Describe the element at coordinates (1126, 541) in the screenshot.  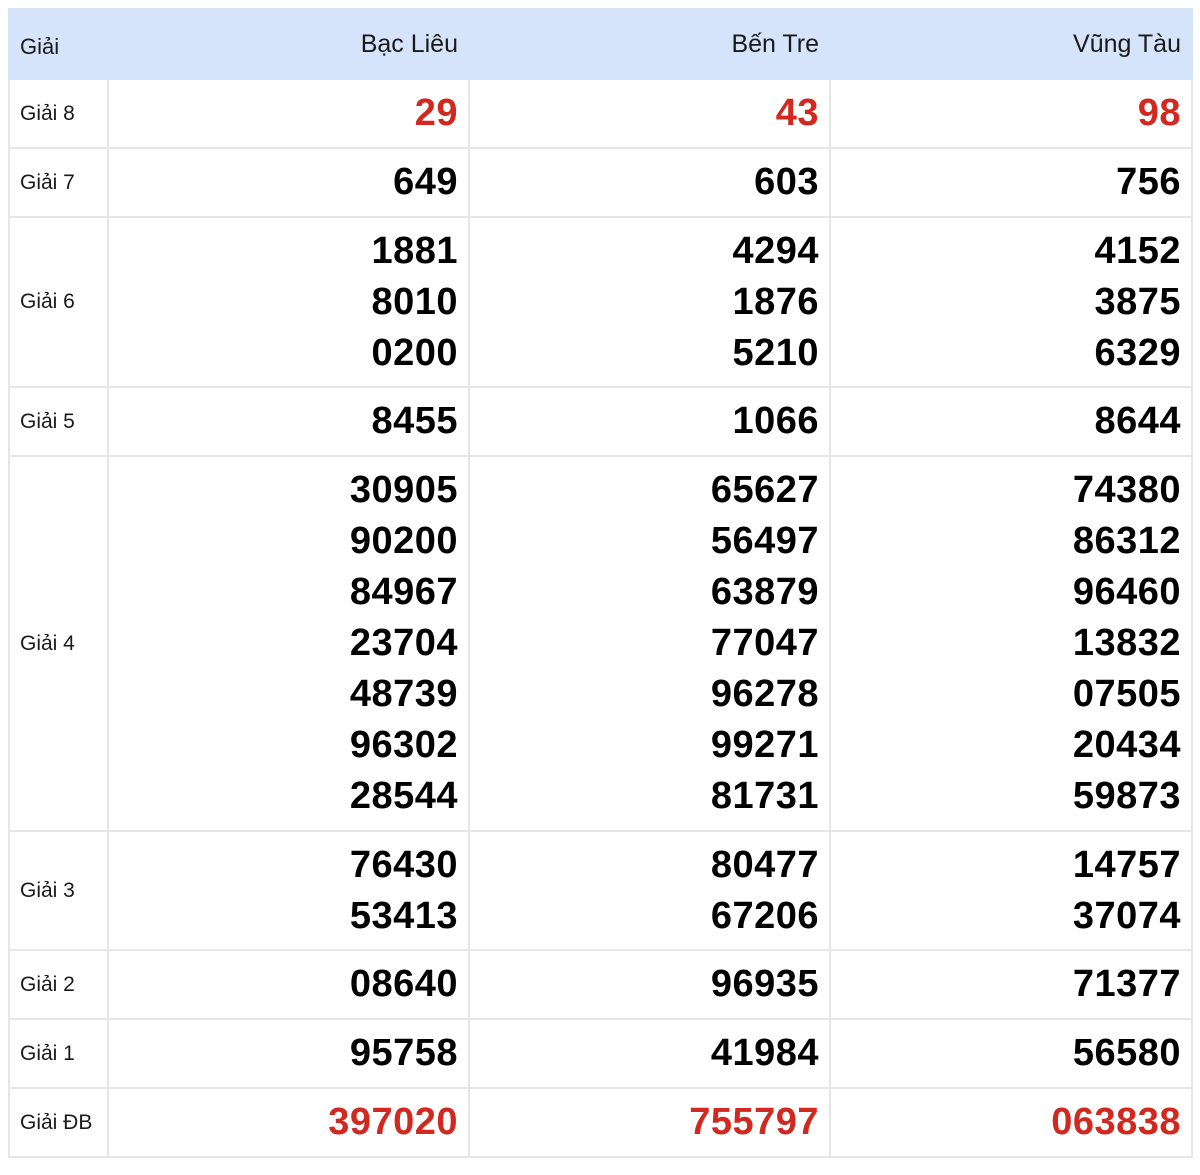
I see `prize-number: 86312` at that location.